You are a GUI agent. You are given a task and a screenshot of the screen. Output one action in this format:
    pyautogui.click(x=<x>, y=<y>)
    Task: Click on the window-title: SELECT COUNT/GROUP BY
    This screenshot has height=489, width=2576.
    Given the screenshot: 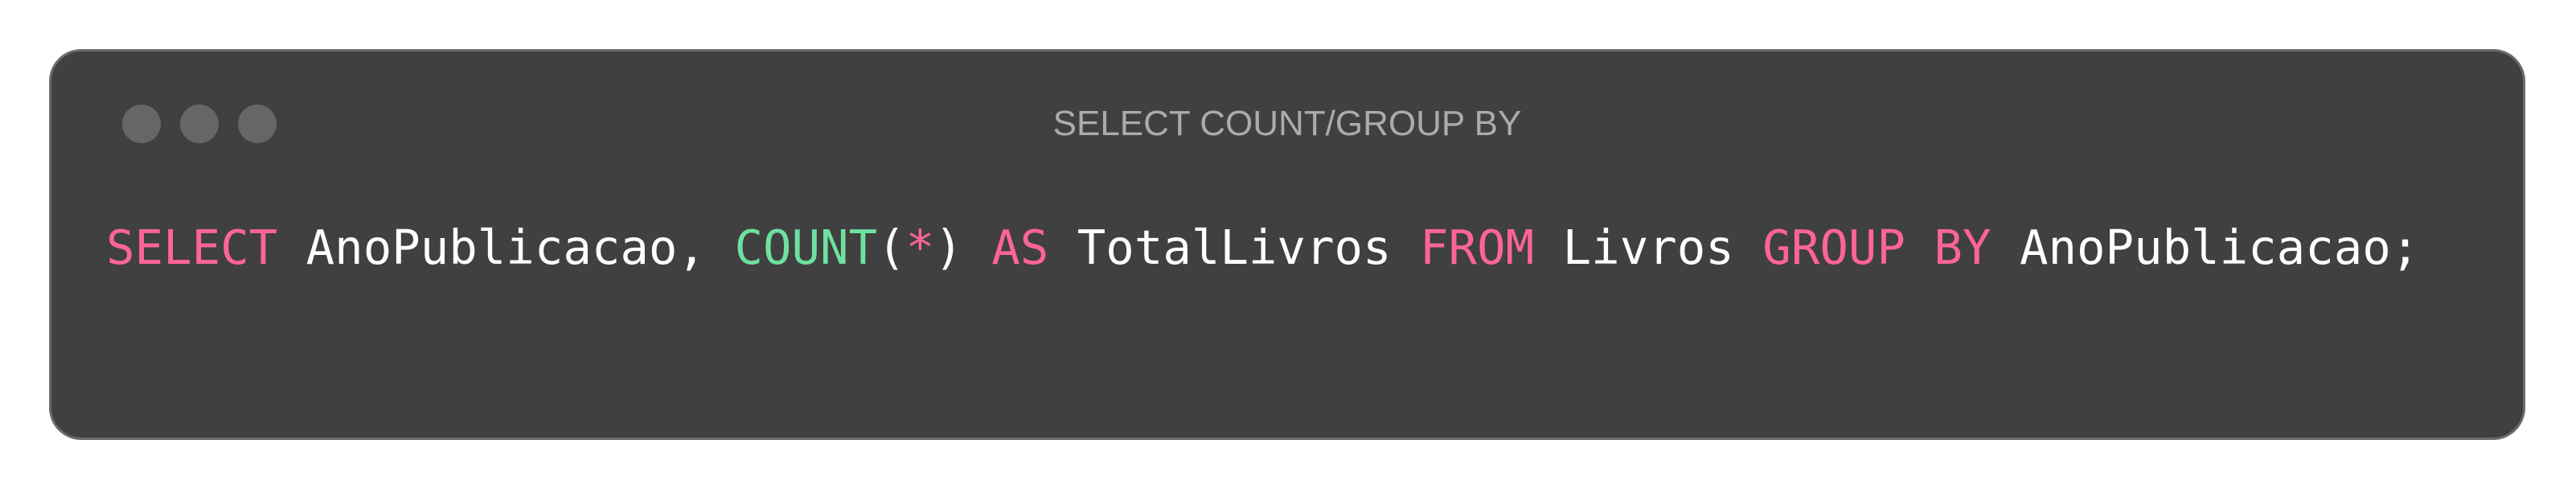 What is the action you would take?
    pyautogui.click(x=1287, y=124)
    